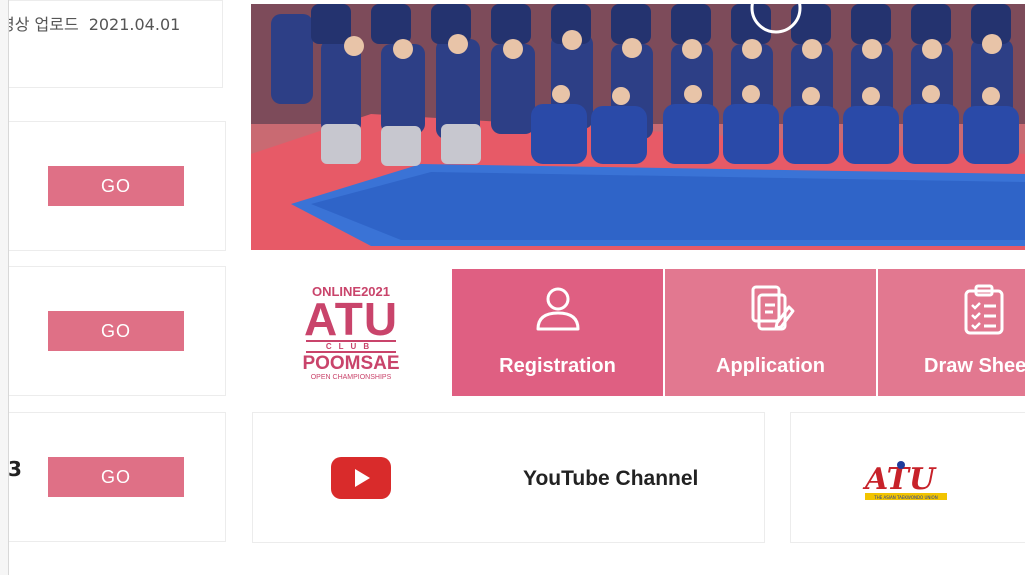 The image size is (1025, 575). What do you see at coordinates (771, 309) in the screenshot?
I see `edit-document-icon` at bounding box center [771, 309].